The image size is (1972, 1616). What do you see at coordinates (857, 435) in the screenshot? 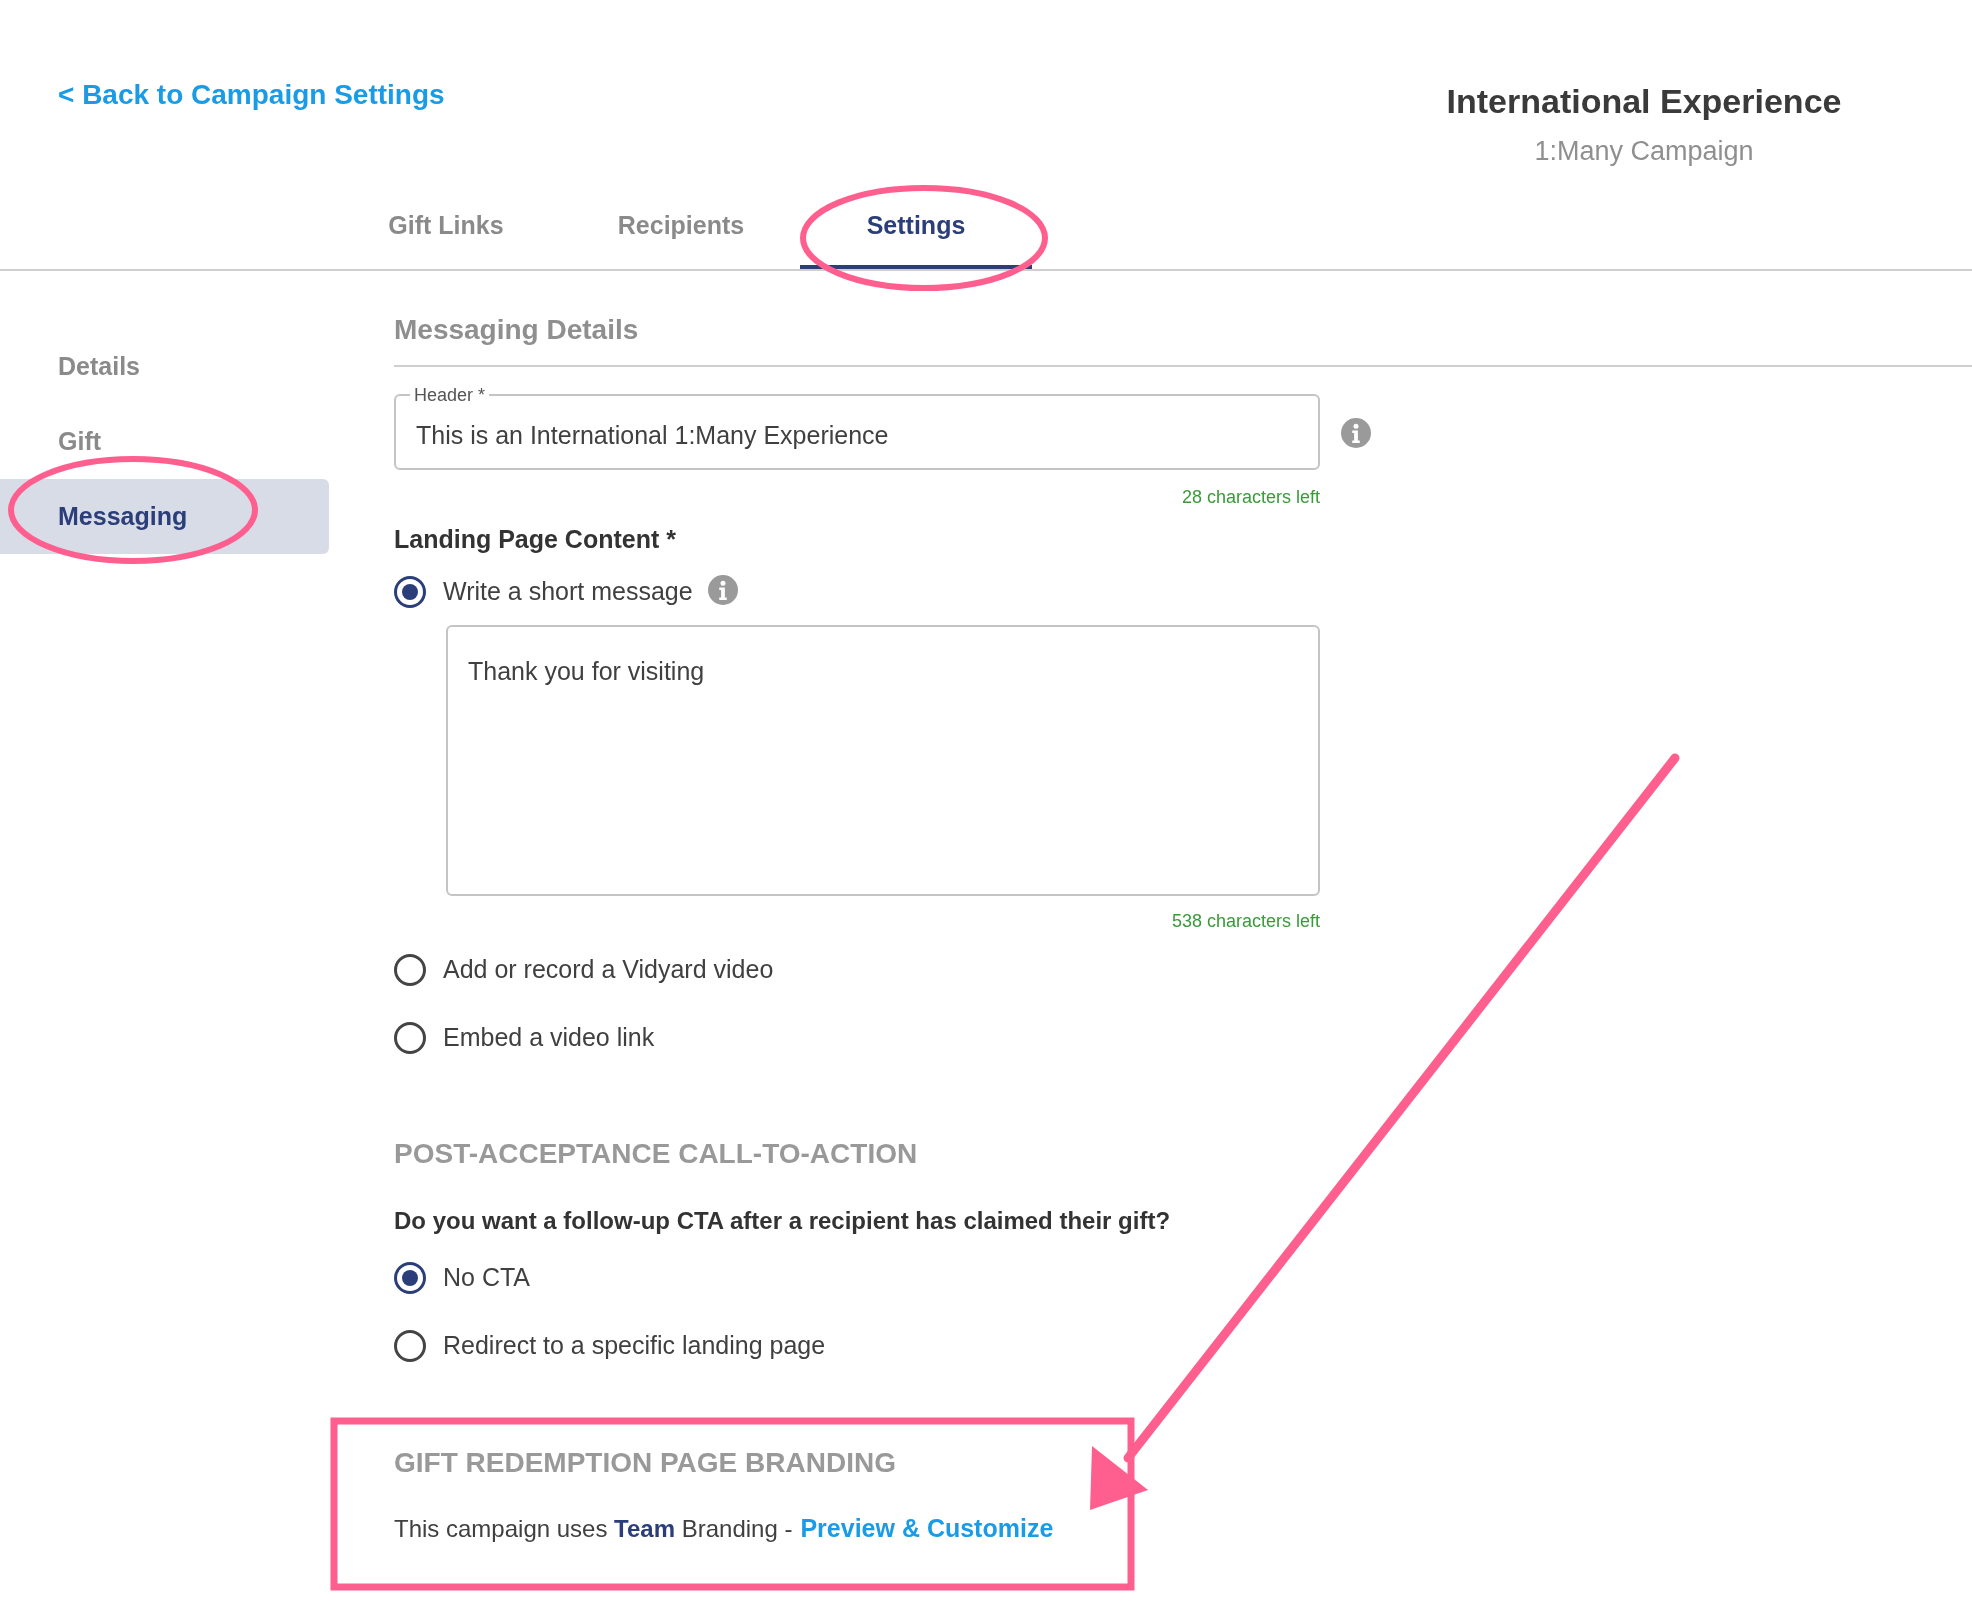
I see `header-input: This is an International 1:Many Experience` at bounding box center [857, 435].